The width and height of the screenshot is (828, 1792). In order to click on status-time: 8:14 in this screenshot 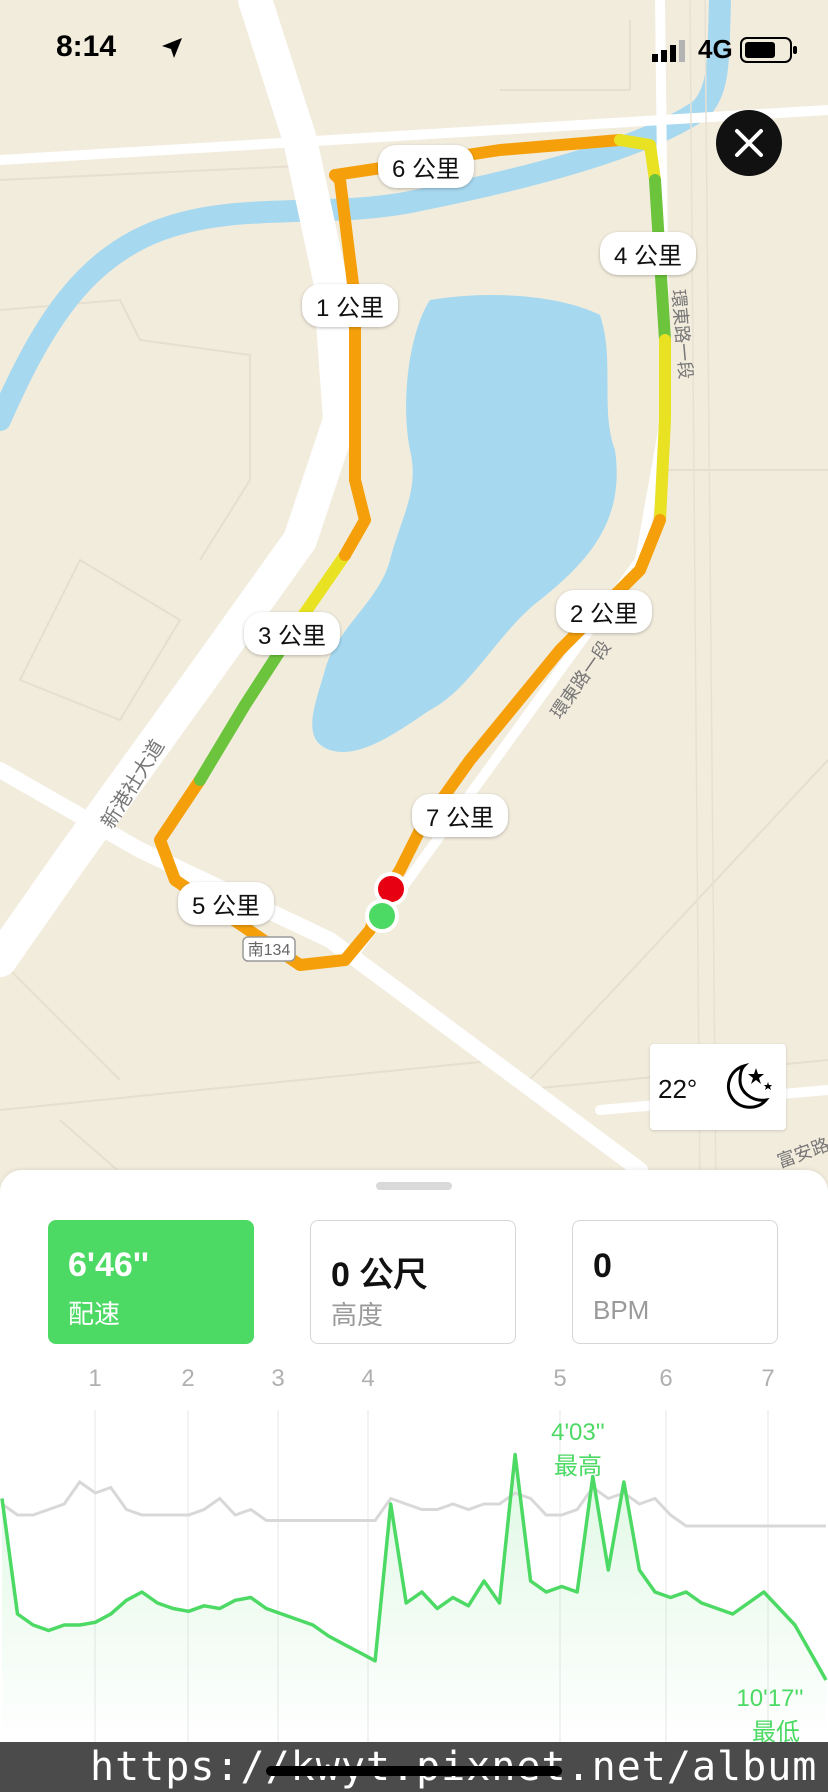, I will do `click(86, 46)`.